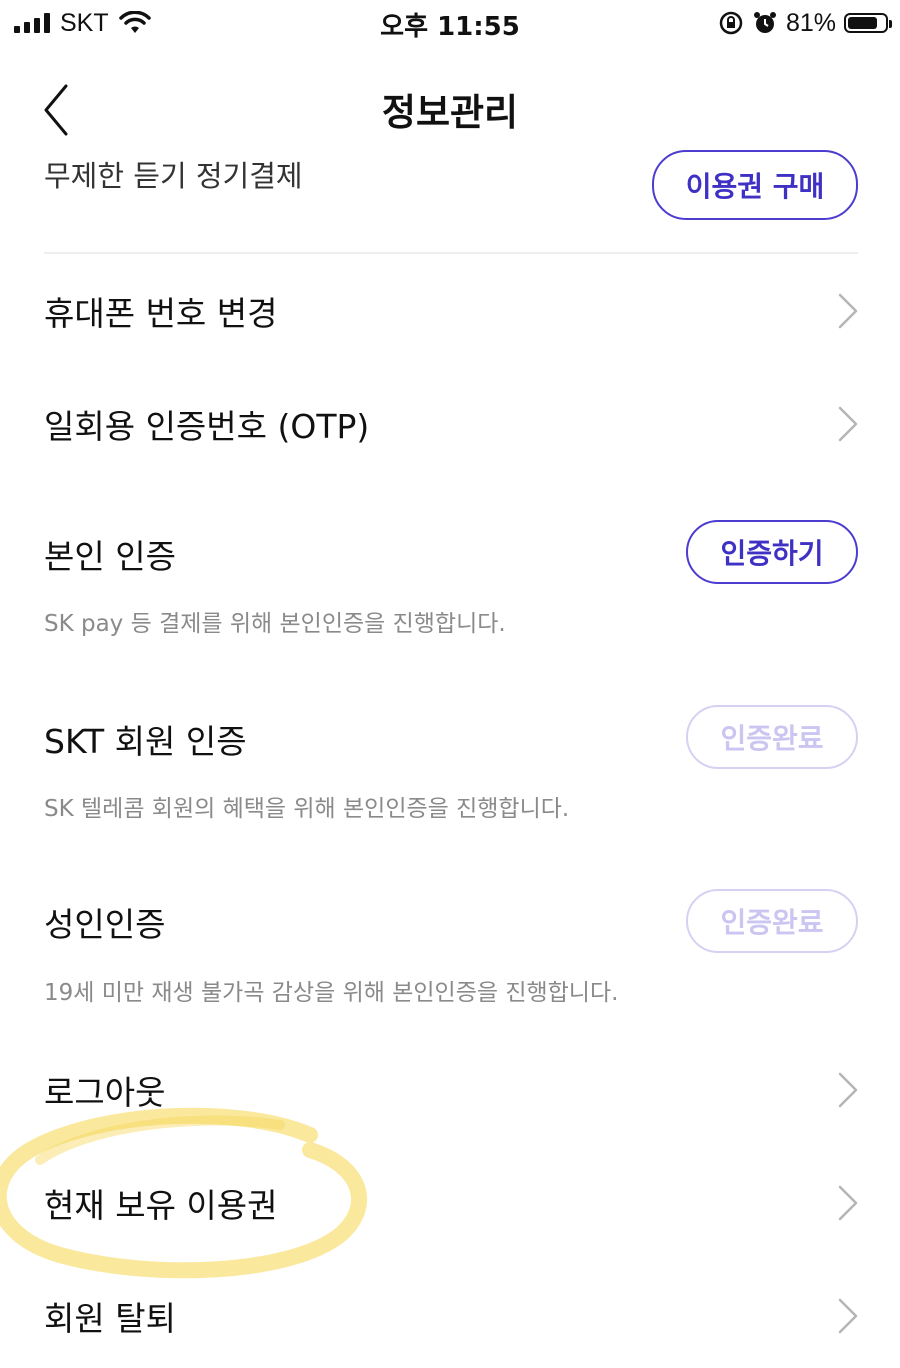 This screenshot has height=1368, width=900. What do you see at coordinates (451, 253) in the screenshot?
I see `divider` at bounding box center [451, 253].